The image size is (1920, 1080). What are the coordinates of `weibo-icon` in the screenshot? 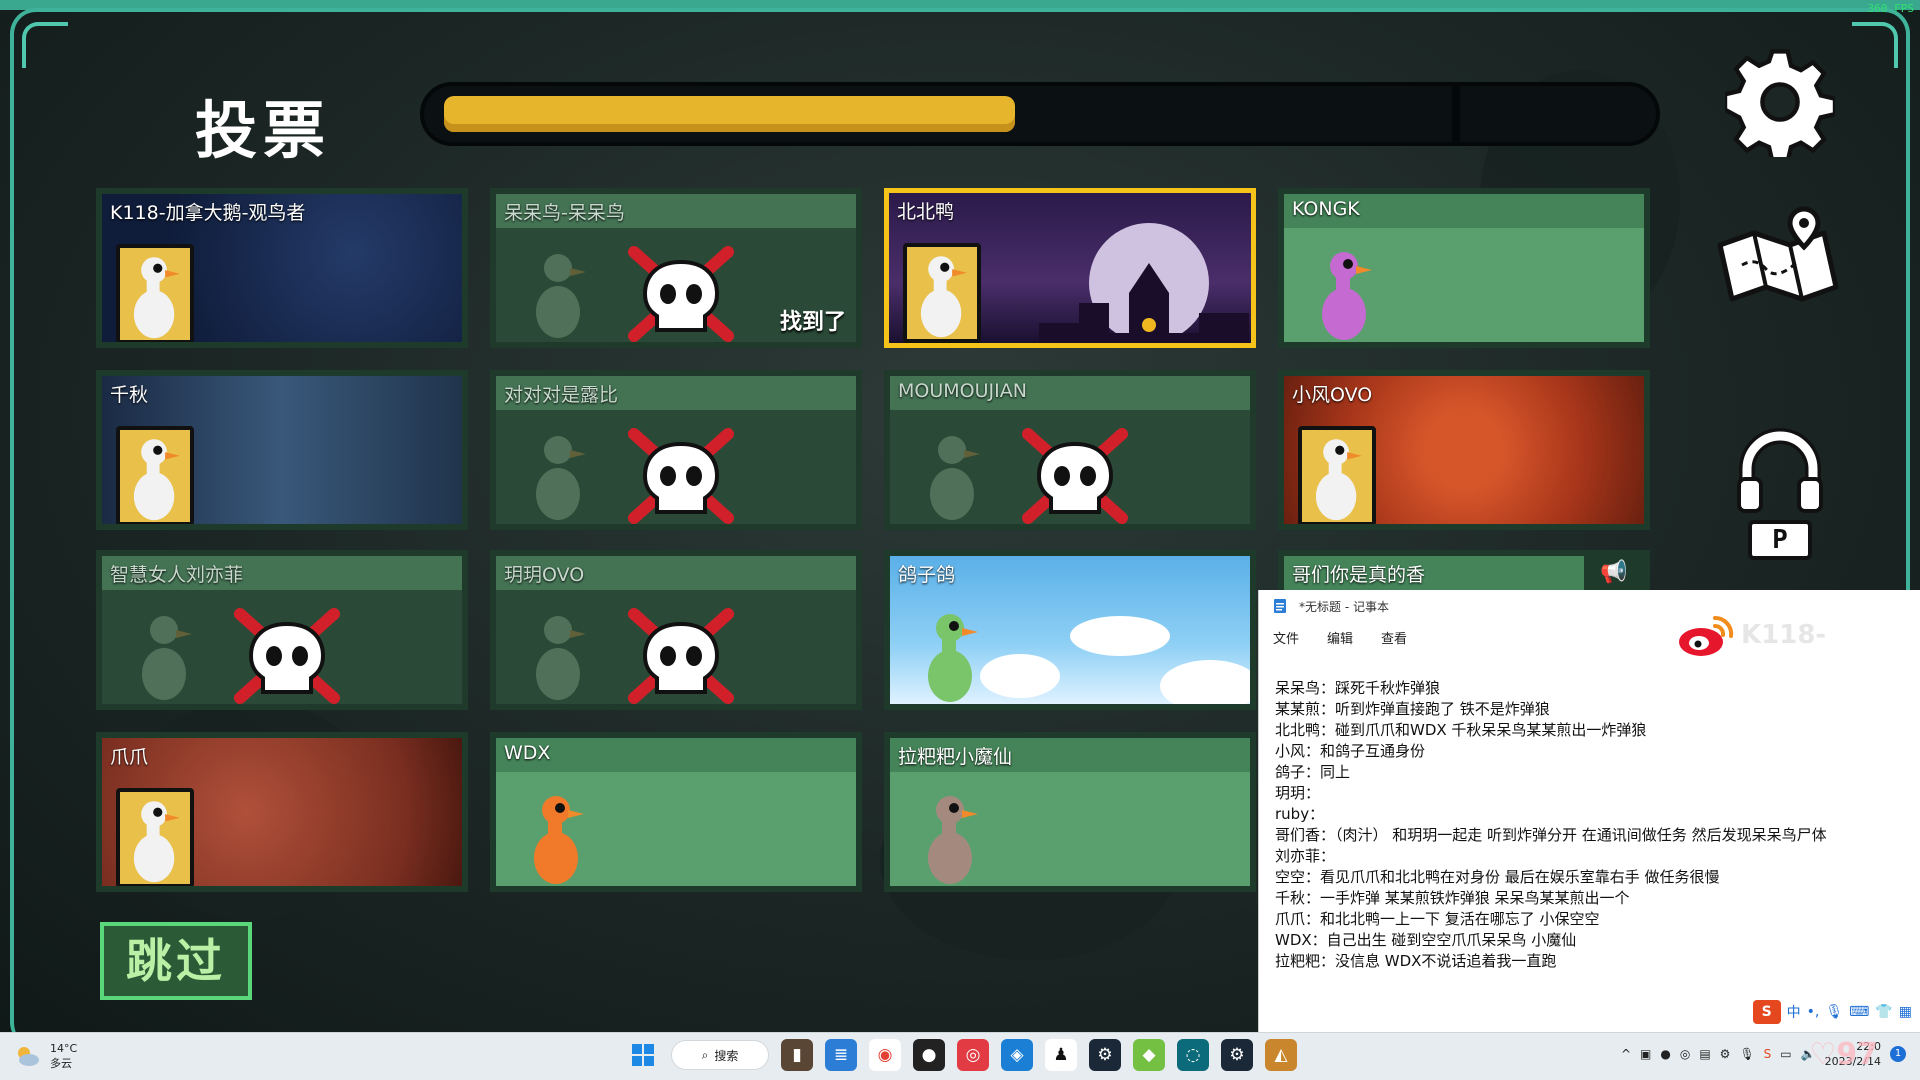 It's located at (1706, 635).